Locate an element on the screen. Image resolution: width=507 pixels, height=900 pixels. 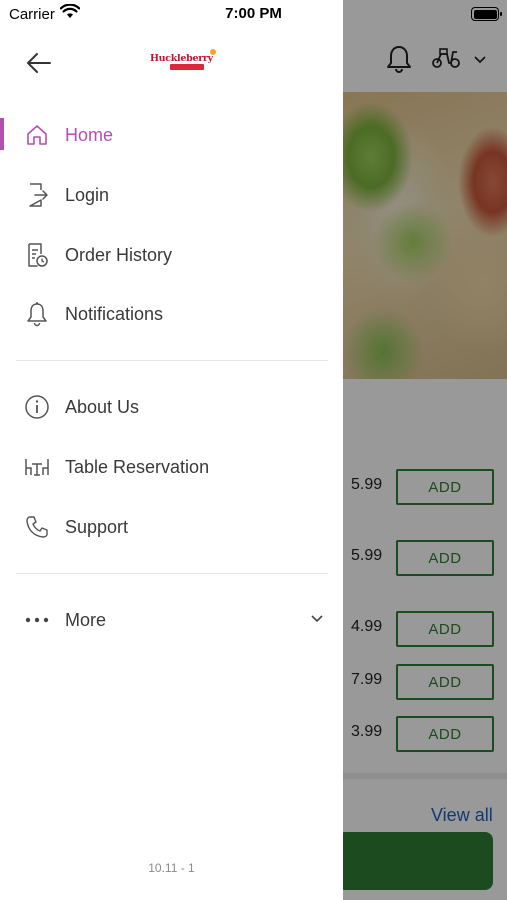
menu-item-table-reservation: Table Reservation is located at coordinates (171, 467).